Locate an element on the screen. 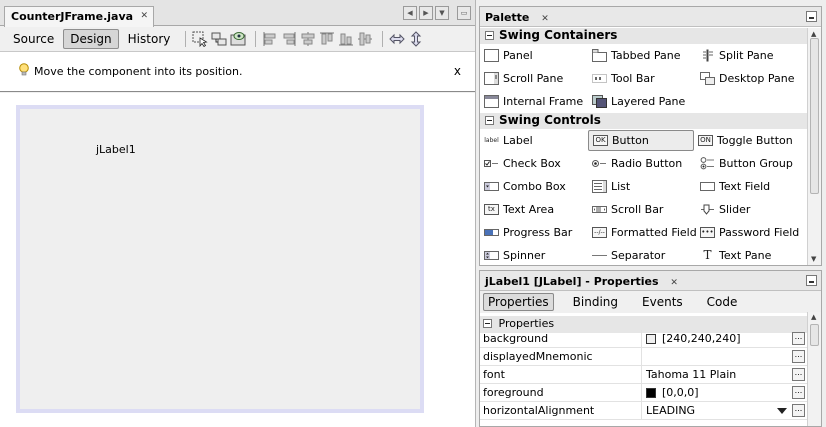 Image resolution: width=826 pixels, height=427 pixels. button-icon: OK is located at coordinates (600, 140).